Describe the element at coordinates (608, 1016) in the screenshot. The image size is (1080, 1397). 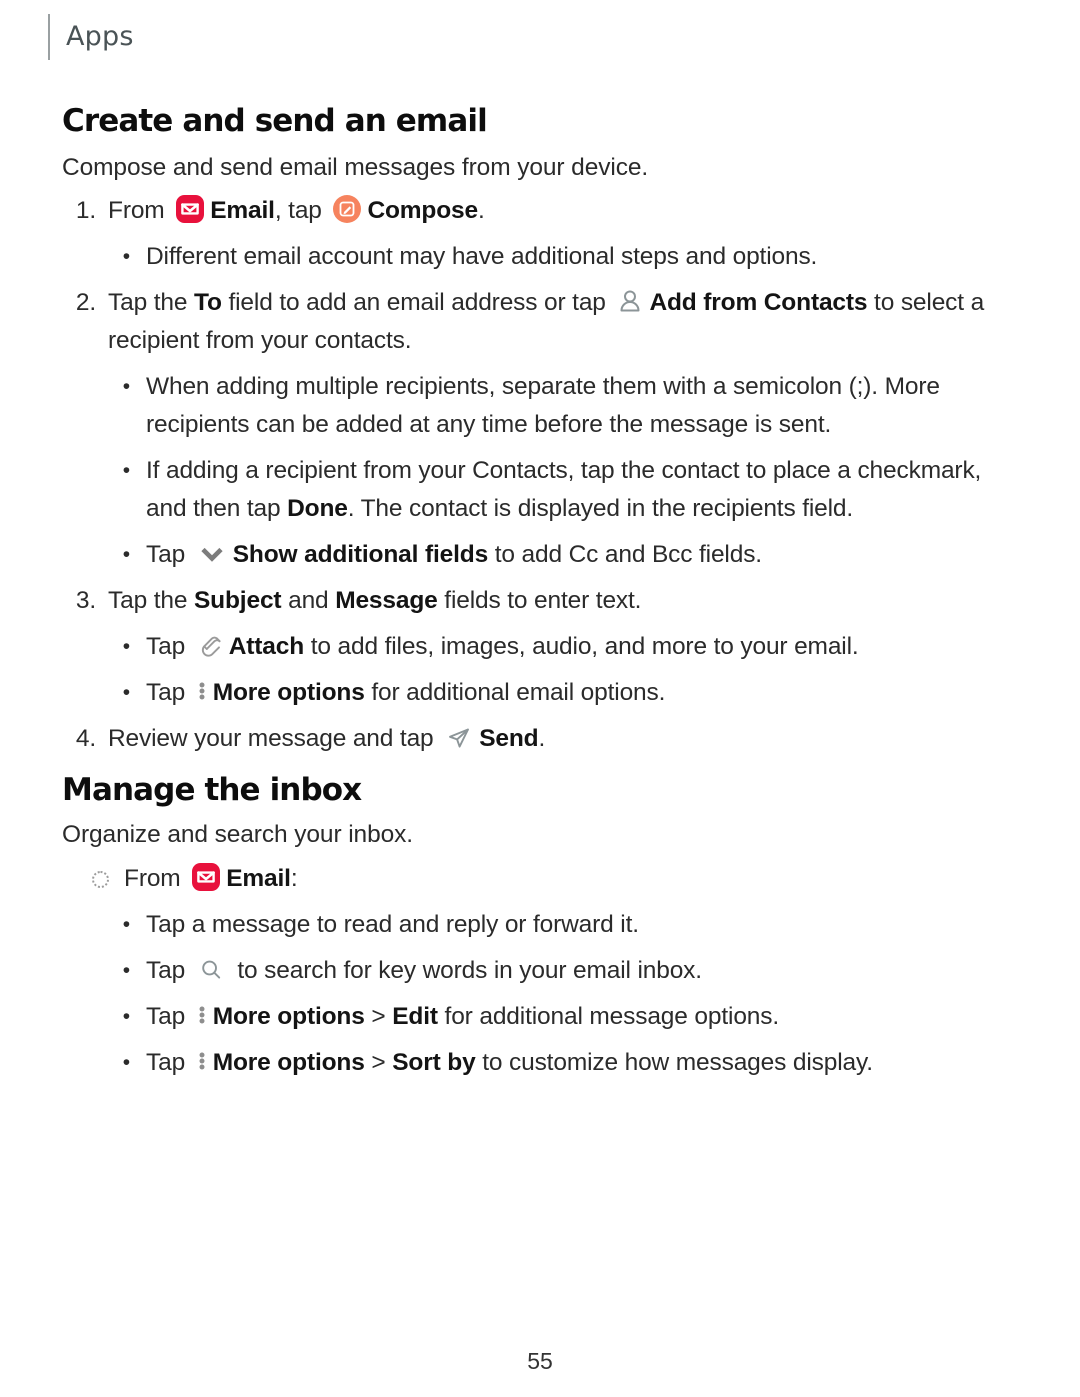
I see `note-text-part: for additional message options.` at that location.